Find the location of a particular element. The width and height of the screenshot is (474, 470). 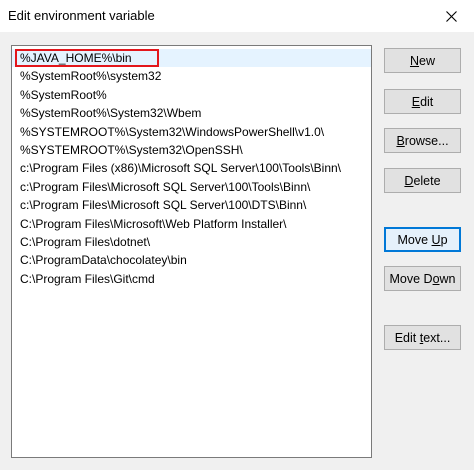

new-button-mnemonic: N is located at coordinates (414, 60).